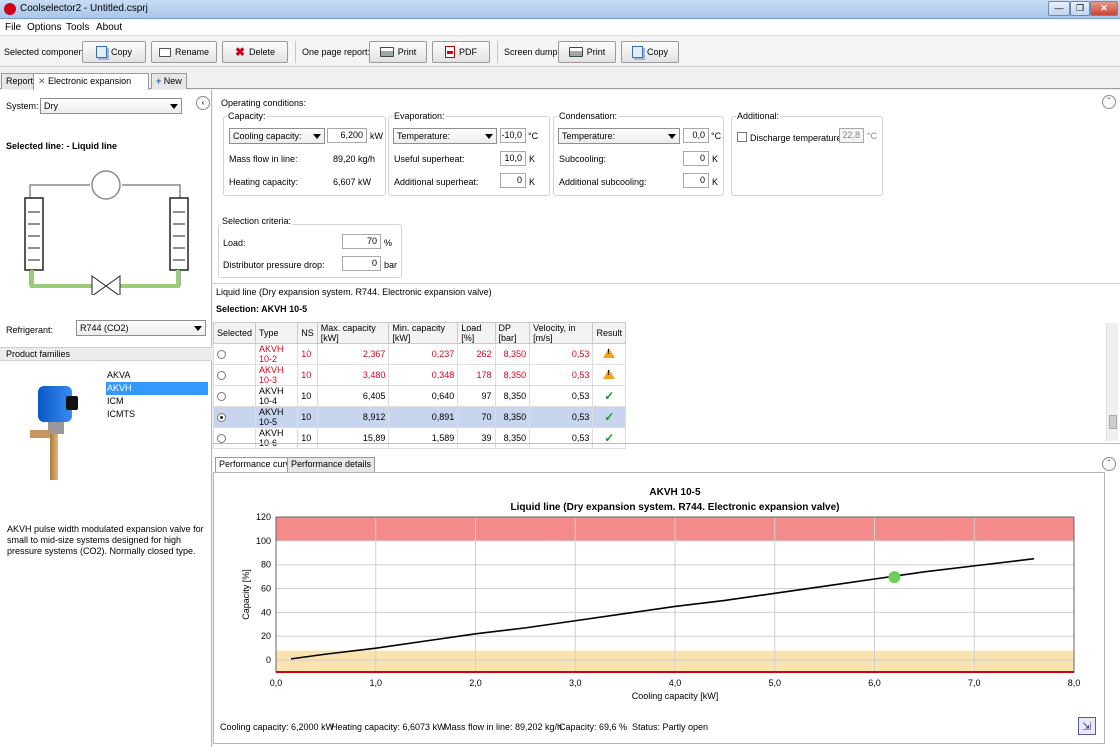 The width and height of the screenshot is (1120, 747). What do you see at coordinates (561, 417) in the screenshot?
I see `cell-velocity: 0,53` at bounding box center [561, 417].